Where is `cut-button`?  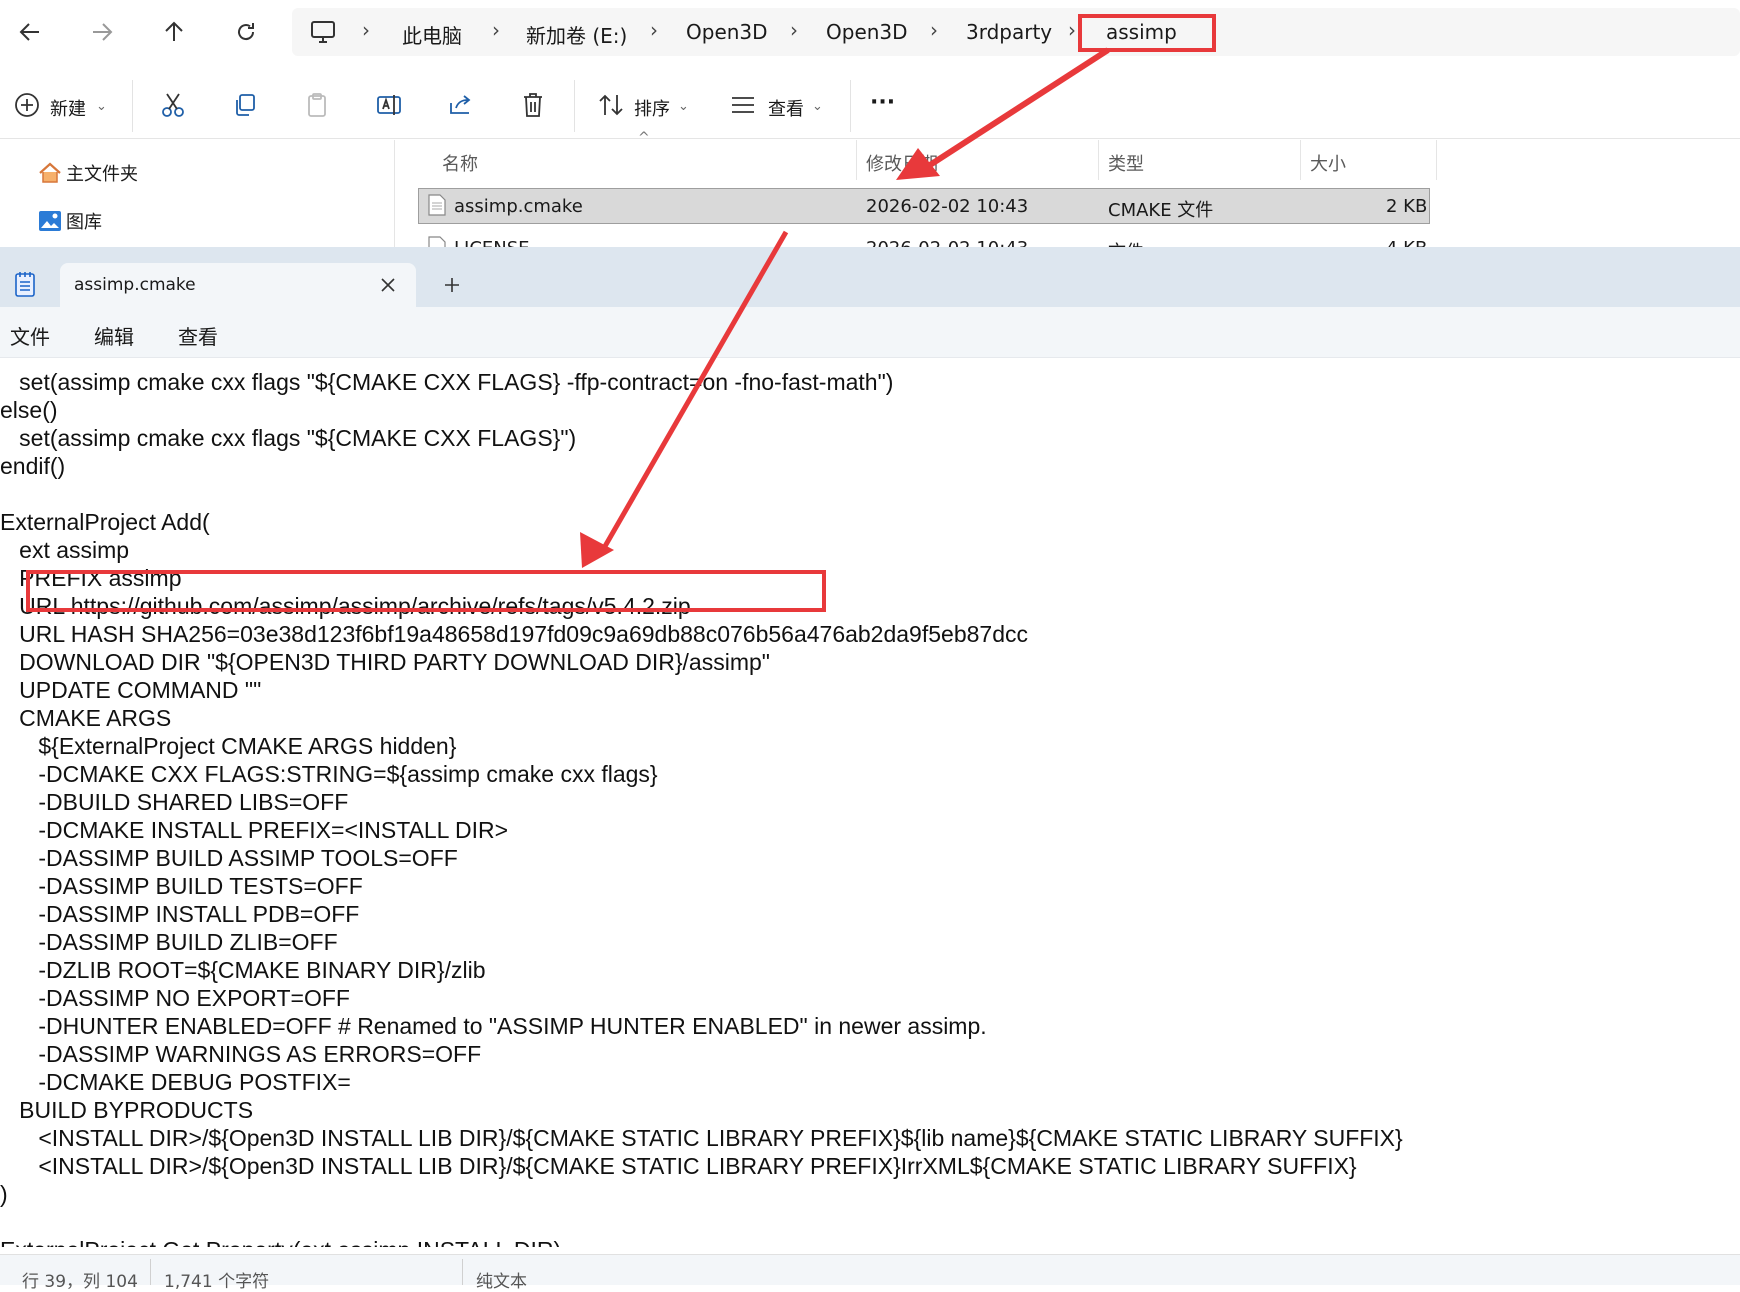
cut-button is located at coordinates (173, 105).